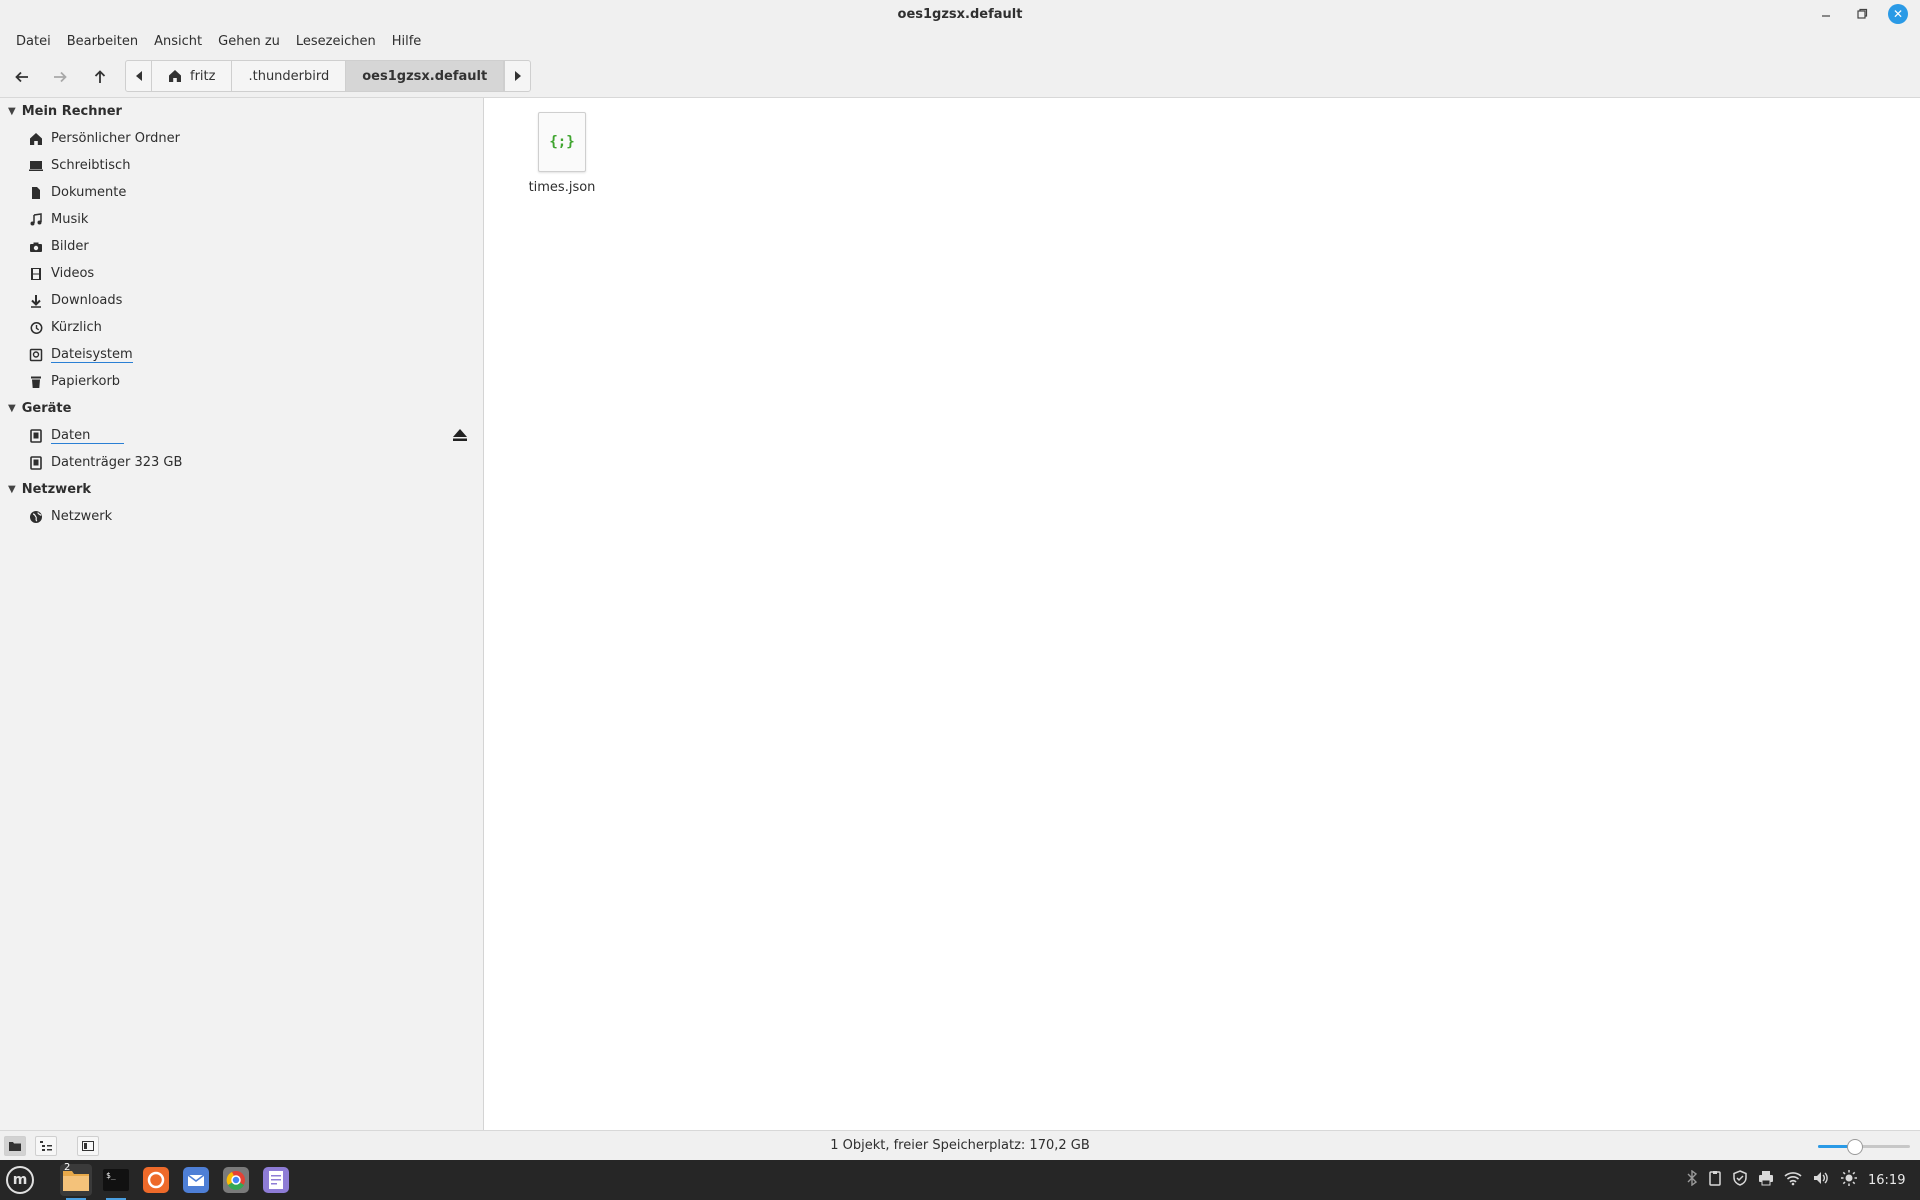 Image resolution: width=1920 pixels, height=1200 pixels. I want to click on brightness-icon, so click(1849, 1180).